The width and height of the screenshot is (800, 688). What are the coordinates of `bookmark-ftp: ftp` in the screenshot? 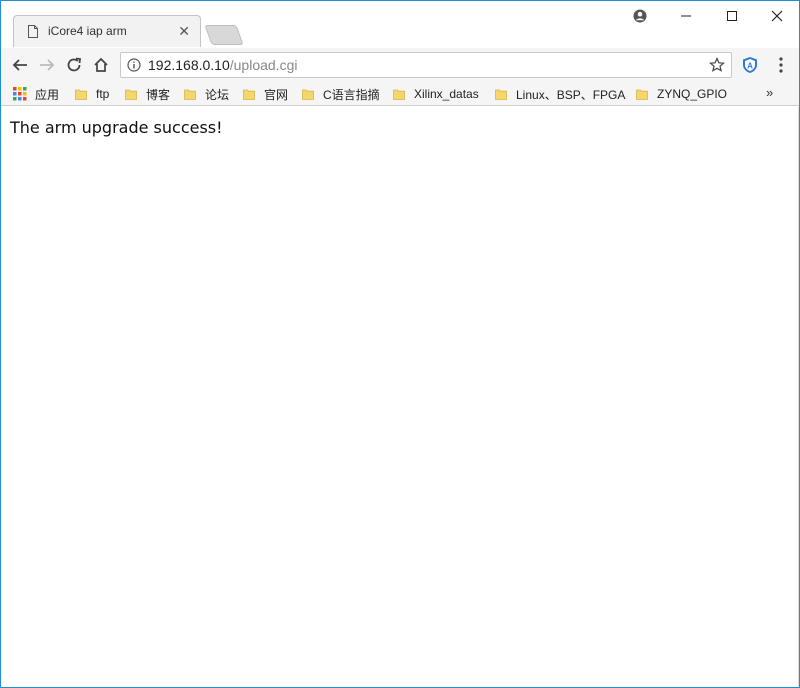 It's located at (92, 94).